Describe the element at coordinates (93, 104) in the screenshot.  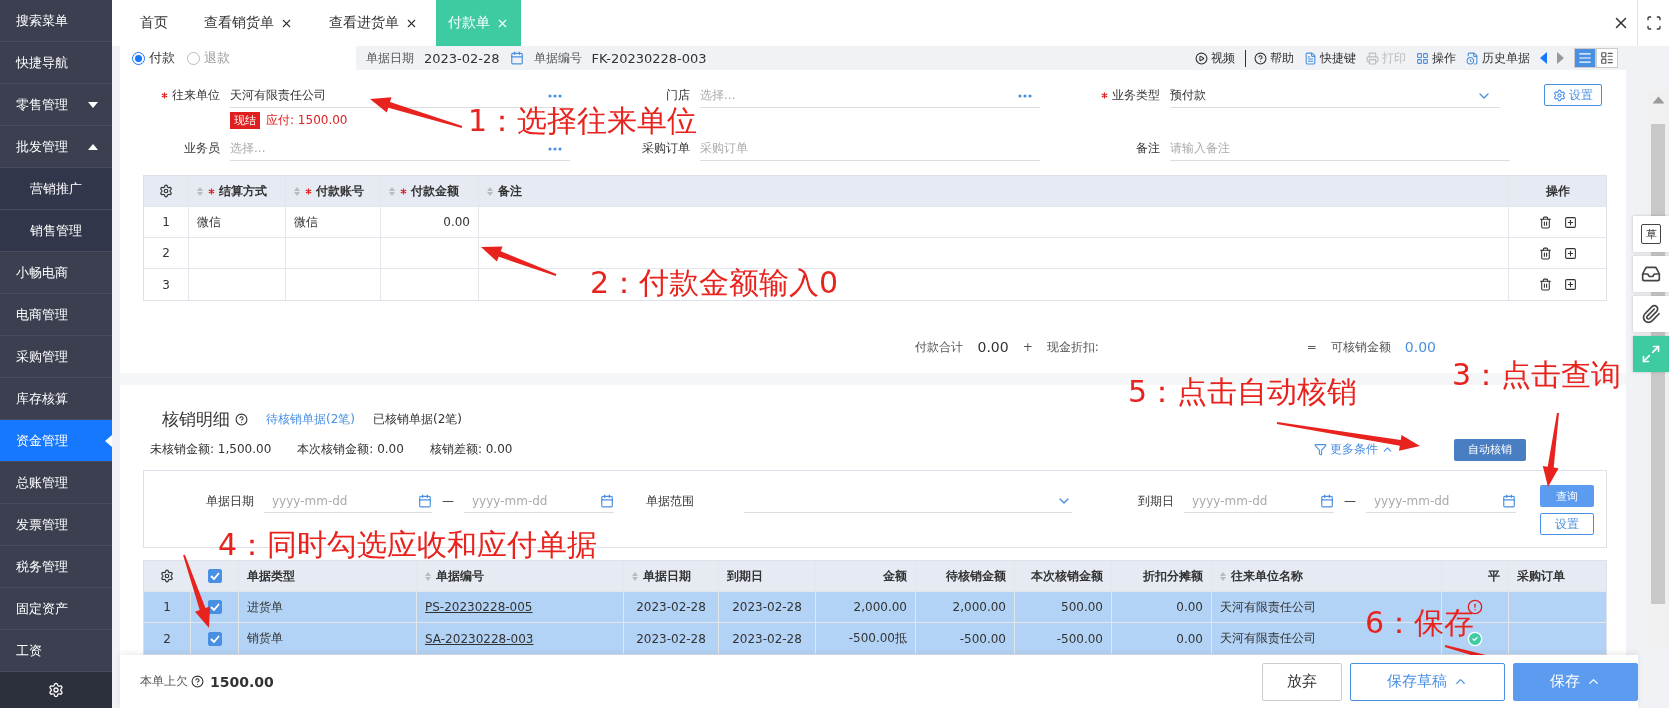
I see `caret-icon` at that location.